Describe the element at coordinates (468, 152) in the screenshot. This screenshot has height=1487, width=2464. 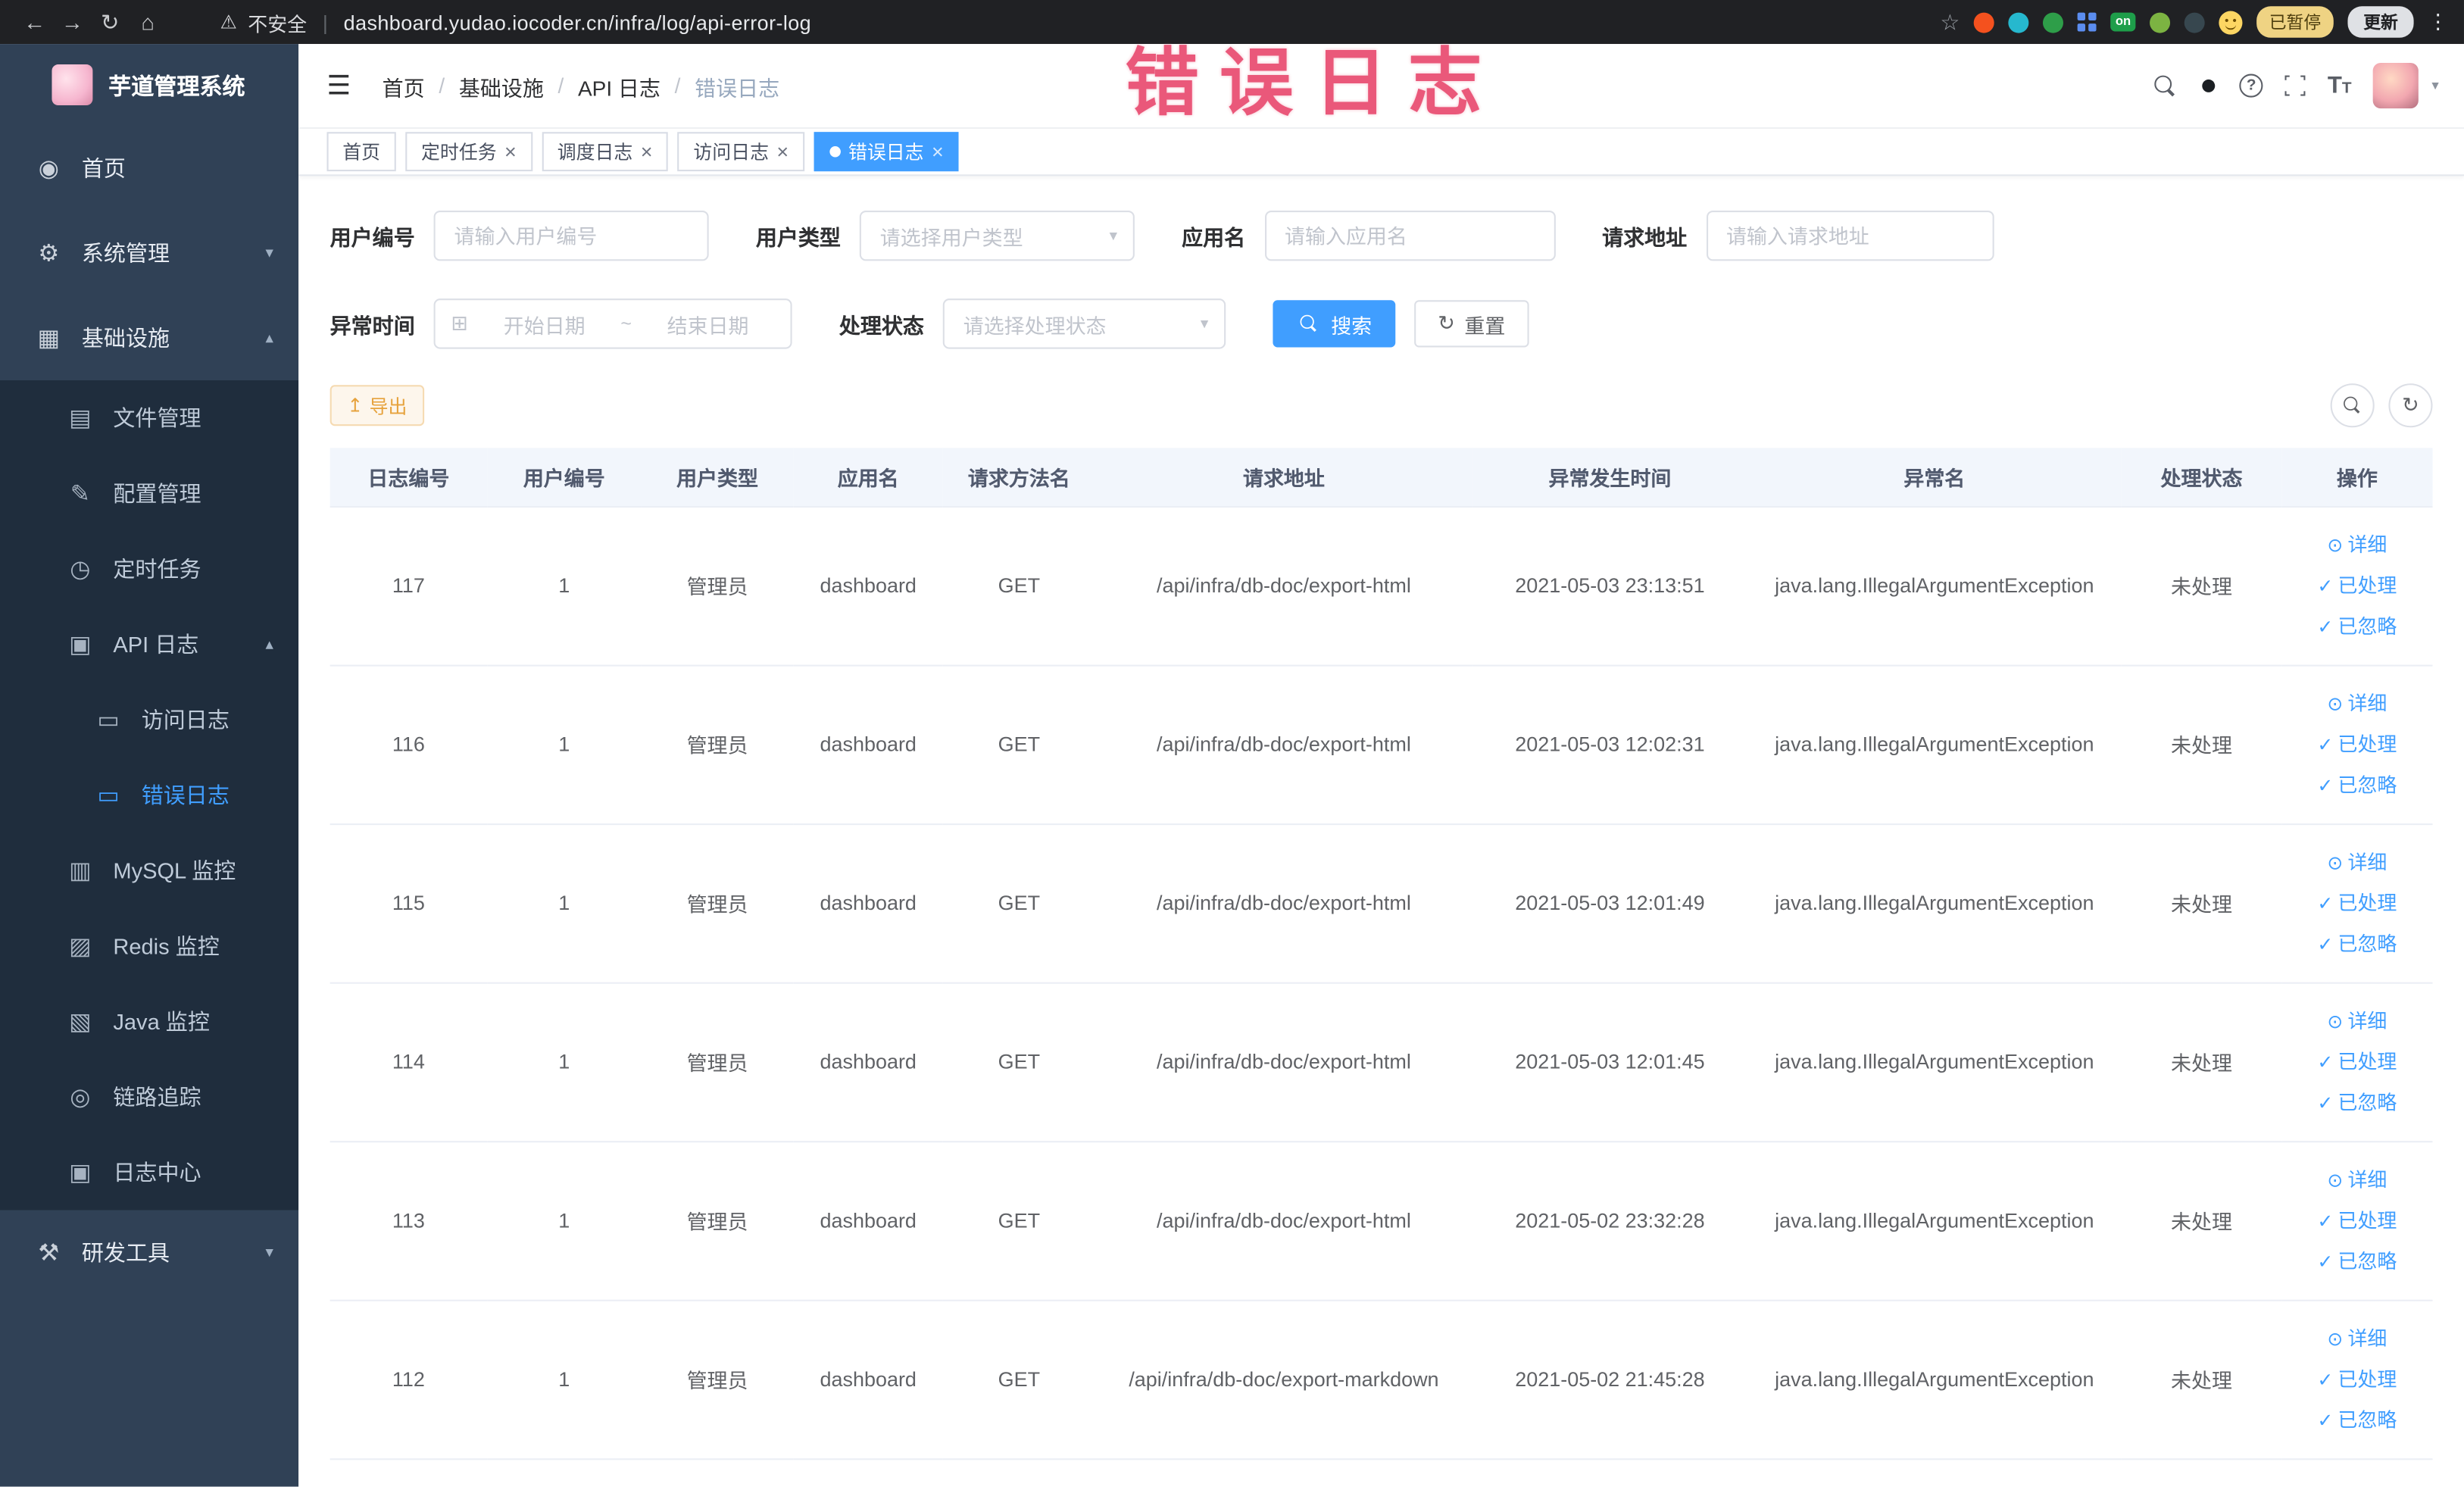
I see `tab-scheduled-tasks: 定时任务 ×` at that location.